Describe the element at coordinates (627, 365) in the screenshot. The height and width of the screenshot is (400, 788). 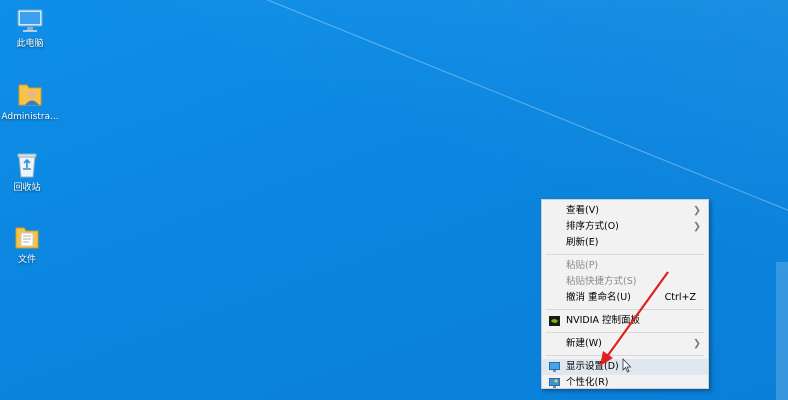
I see `mouse-cursor-icon` at that location.